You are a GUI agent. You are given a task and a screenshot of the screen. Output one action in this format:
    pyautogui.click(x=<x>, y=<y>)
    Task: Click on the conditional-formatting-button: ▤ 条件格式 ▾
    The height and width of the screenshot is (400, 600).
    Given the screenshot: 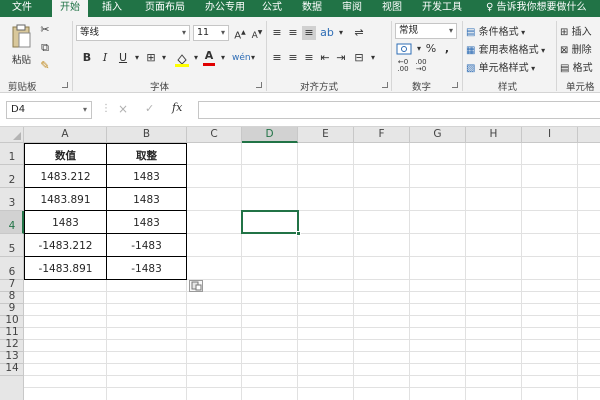 What is the action you would take?
    pyautogui.click(x=495, y=30)
    